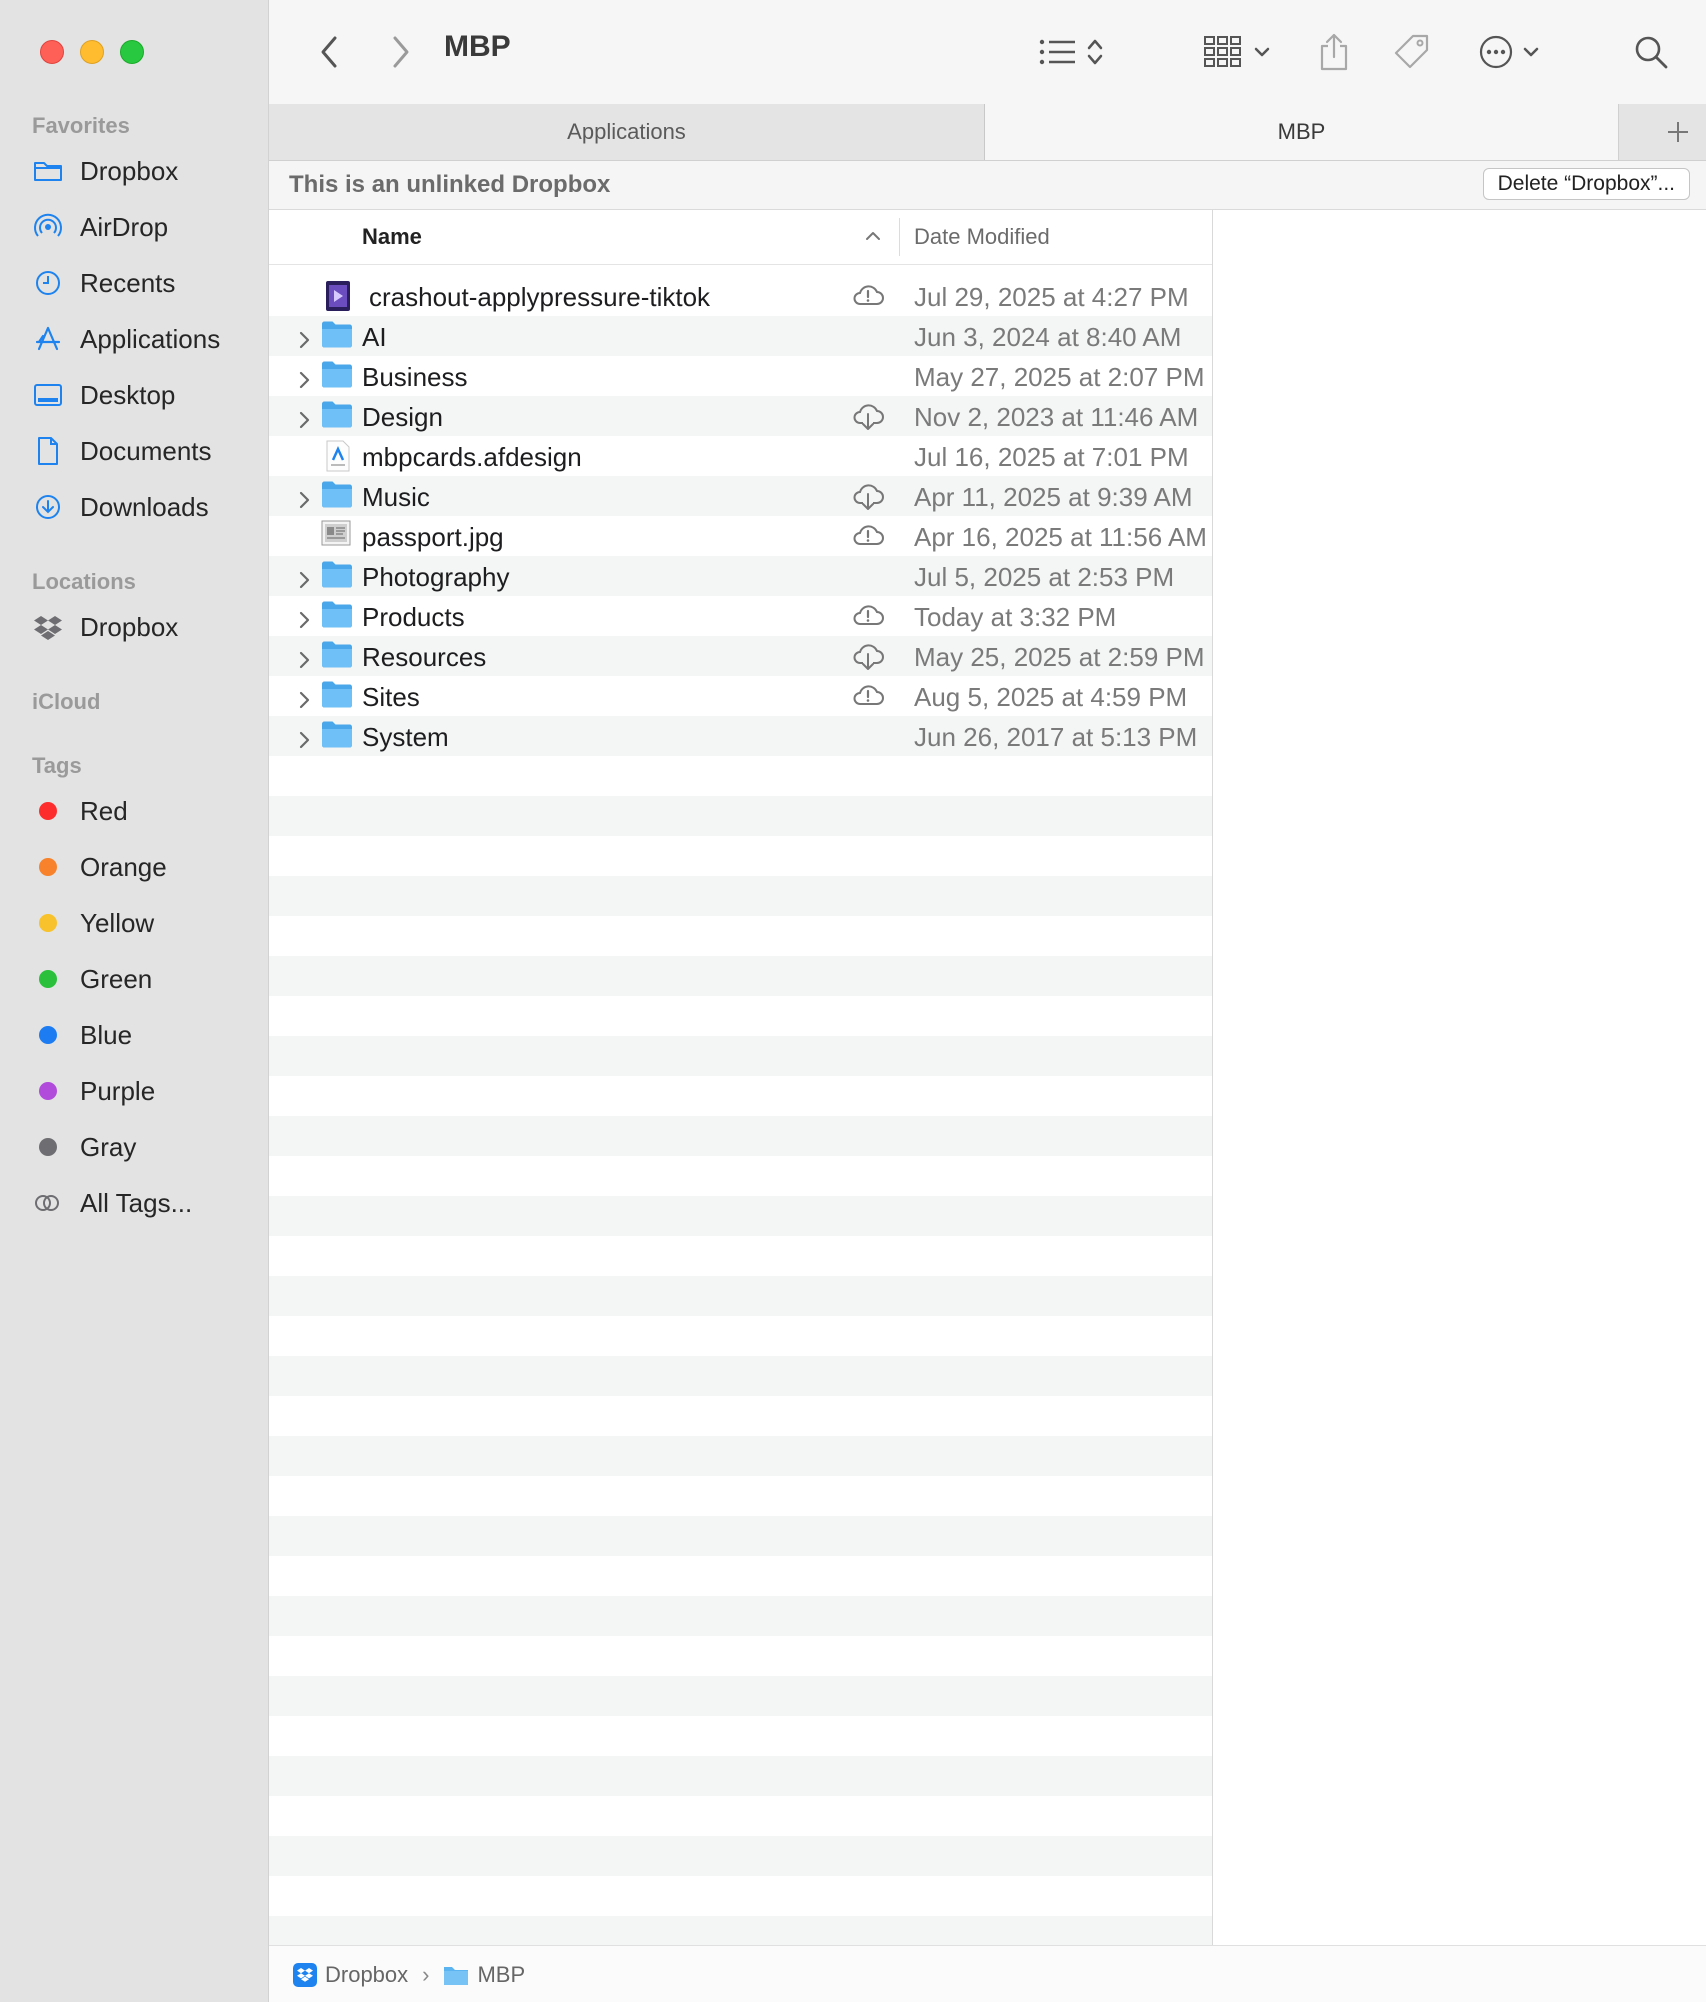  I want to click on new-tab-button, so click(1678, 132).